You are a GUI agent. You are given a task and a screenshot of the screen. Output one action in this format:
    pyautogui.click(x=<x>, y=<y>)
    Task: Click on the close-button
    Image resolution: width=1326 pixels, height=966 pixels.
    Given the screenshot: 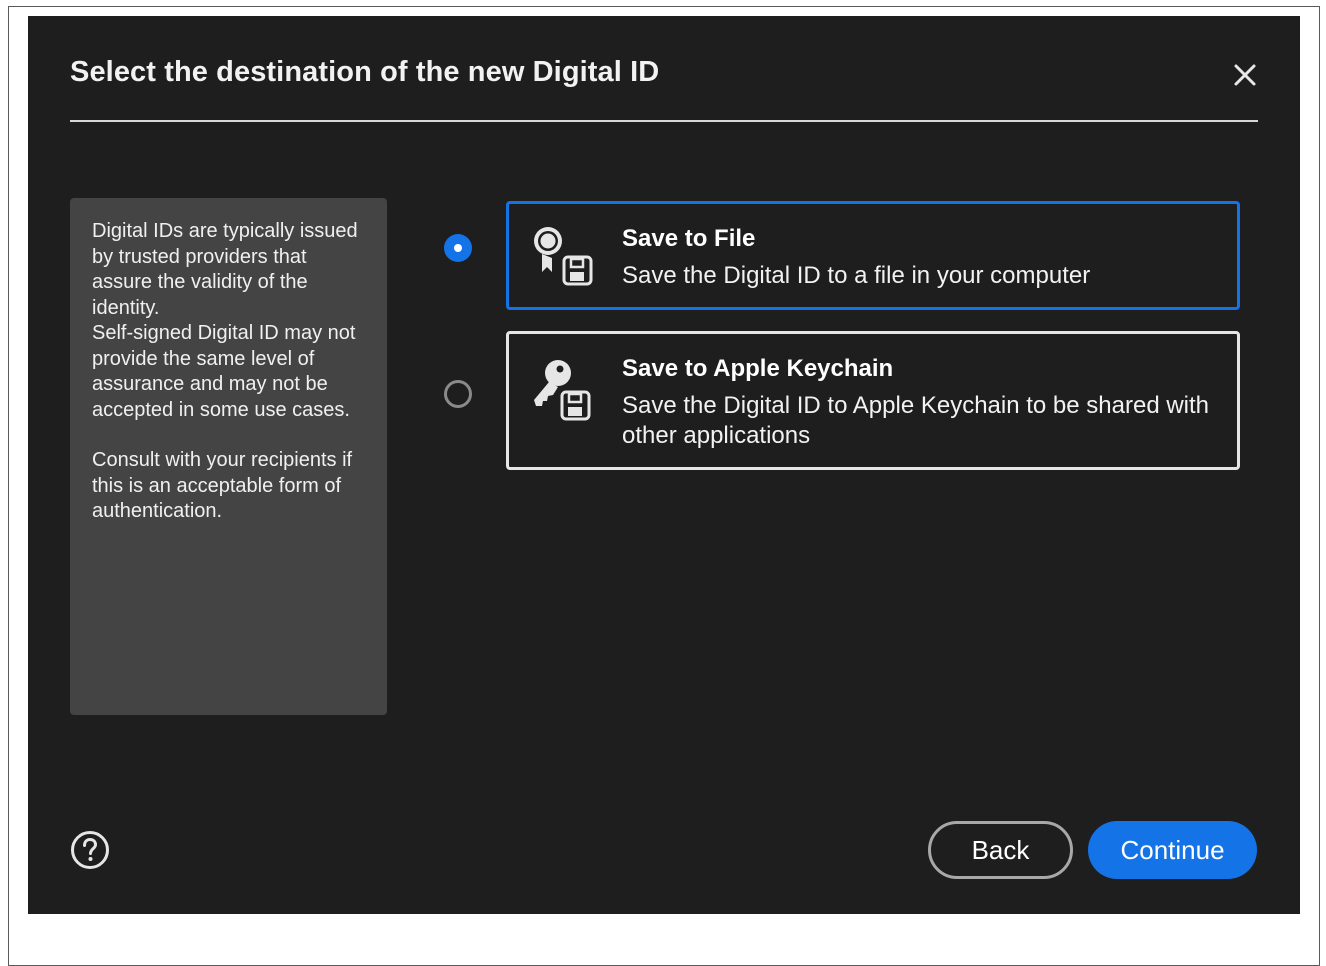 What is the action you would take?
    pyautogui.click(x=1245, y=75)
    